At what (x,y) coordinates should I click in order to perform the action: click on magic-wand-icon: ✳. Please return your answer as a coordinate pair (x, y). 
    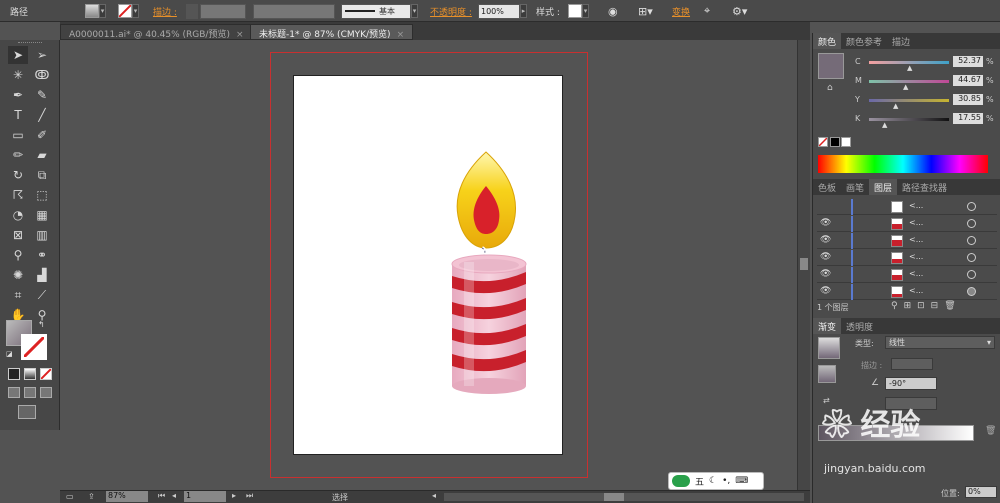
    Looking at the image, I should click on (18, 75).